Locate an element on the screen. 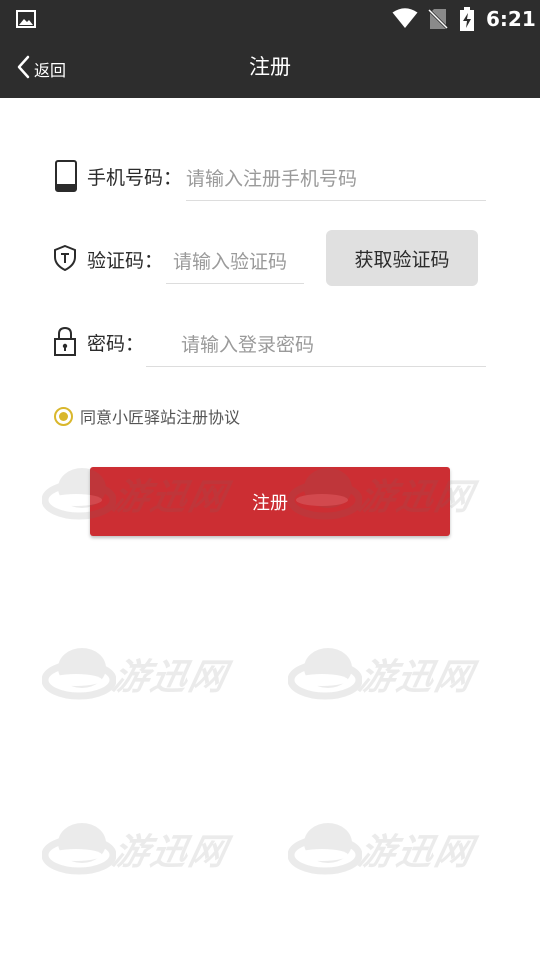 Image resolution: width=540 pixels, height=960 pixels. chevron-left-icon is located at coordinates (23, 69).